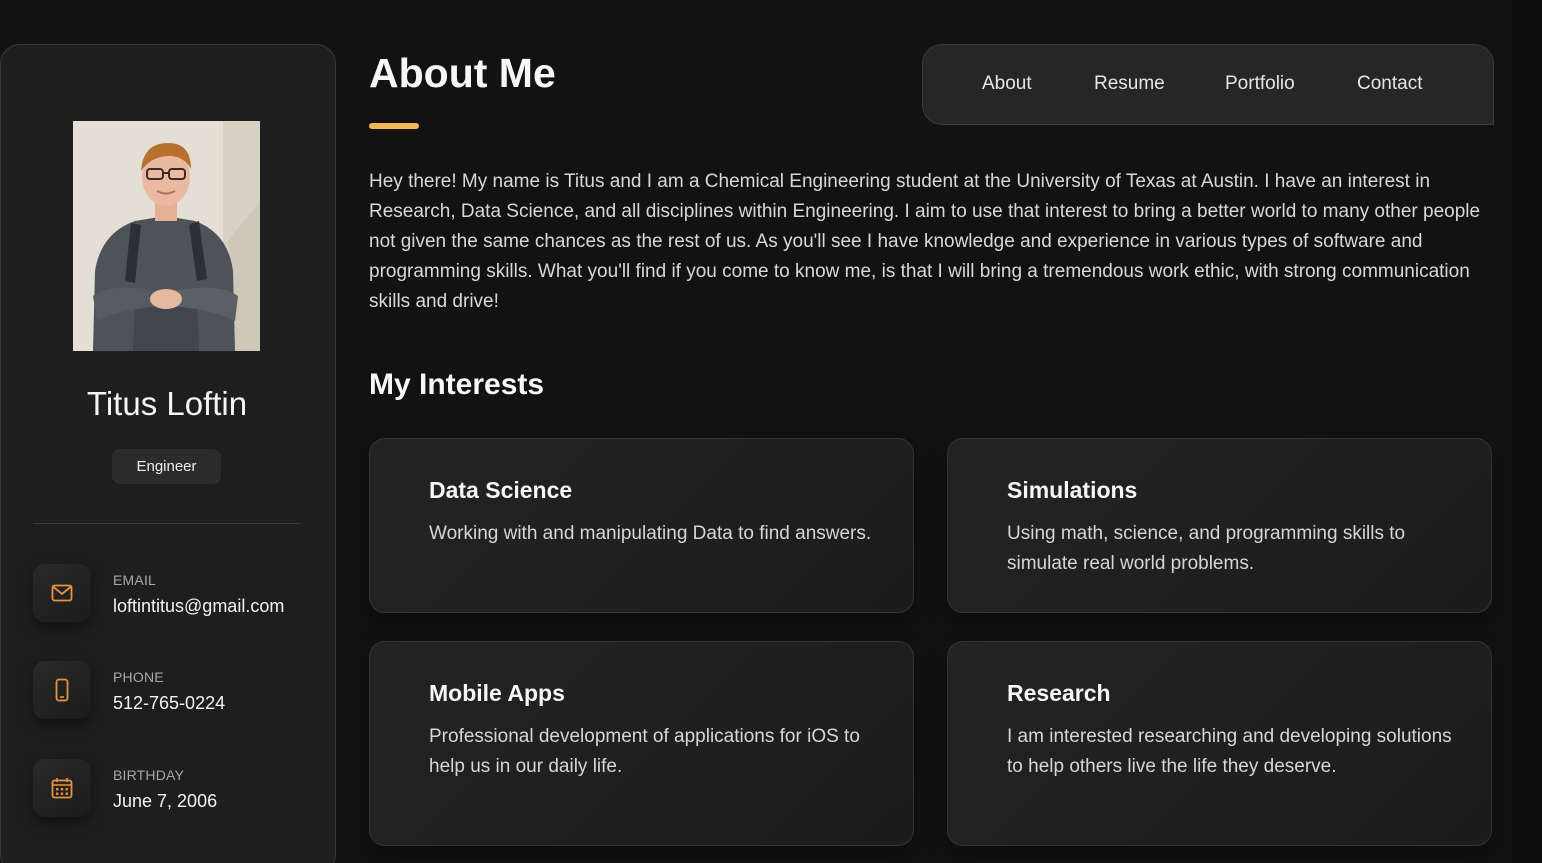 The width and height of the screenshot is (1542, 863). I want to click on calendar-icon, so click(62, 788).